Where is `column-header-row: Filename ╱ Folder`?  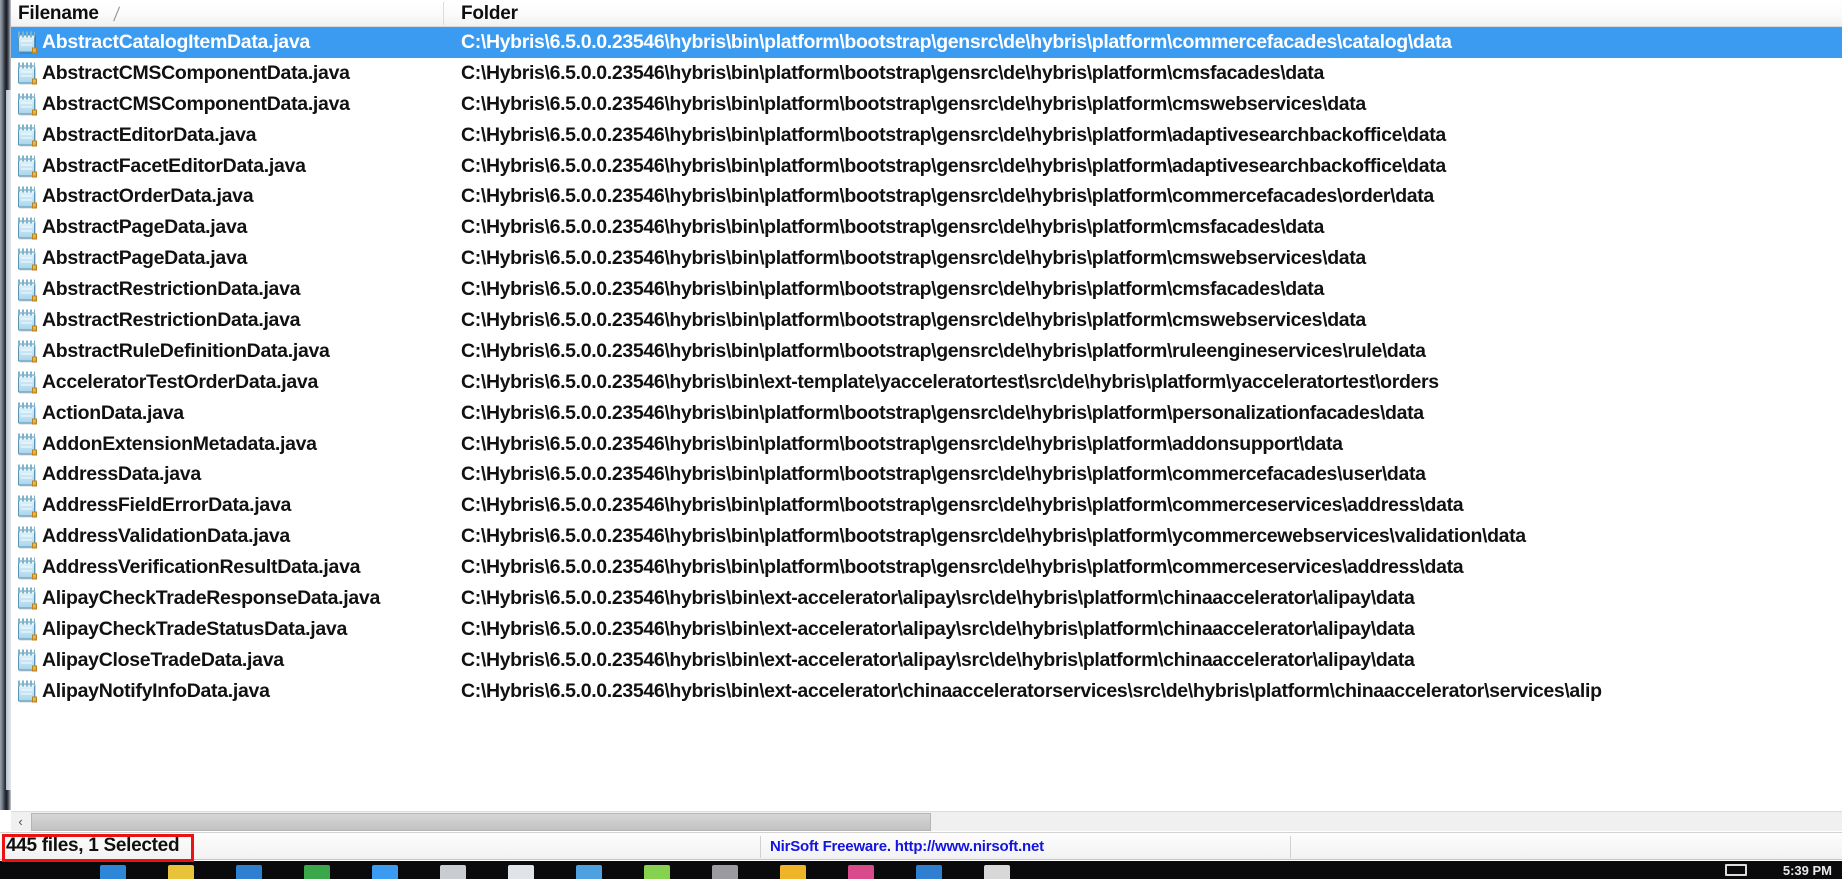 column-header-row: Filename ╱ Folder is located at coordinates (926, 13).